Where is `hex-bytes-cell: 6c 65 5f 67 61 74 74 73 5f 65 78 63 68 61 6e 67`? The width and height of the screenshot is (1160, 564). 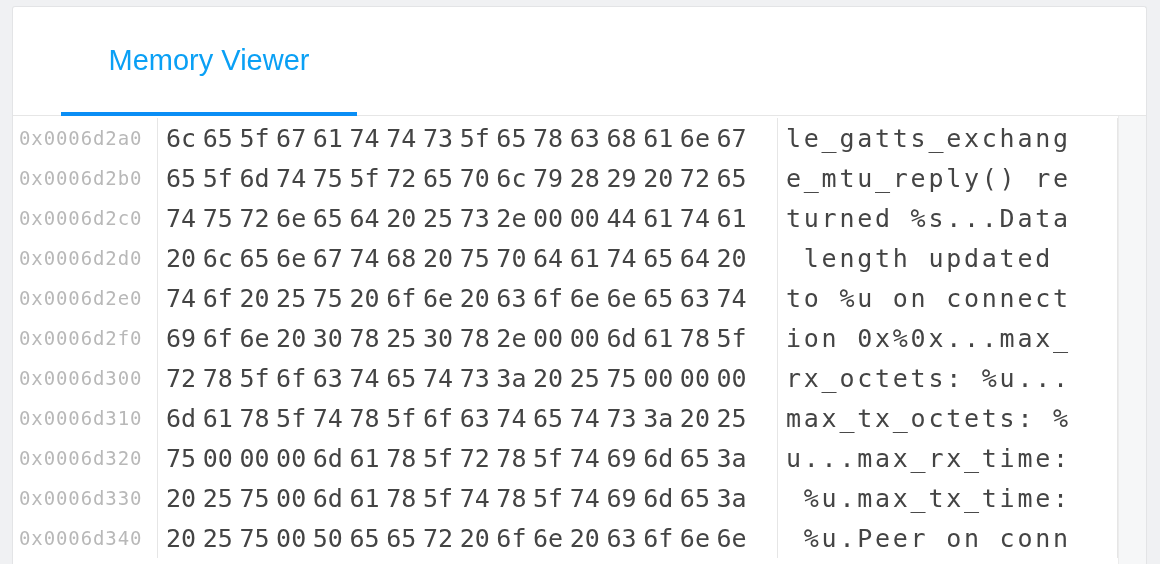 hex-bytes-cell: 6c 65 5f 67 61 74 74 73 5f 65 78 63 68 61 6e 67 is located at coordinates (468, 138).